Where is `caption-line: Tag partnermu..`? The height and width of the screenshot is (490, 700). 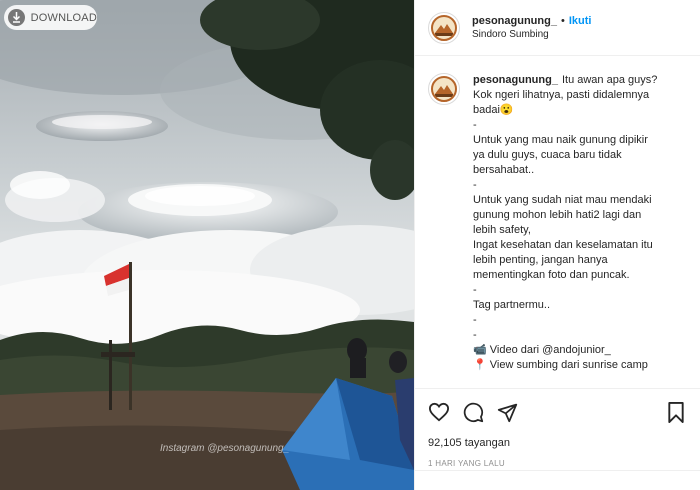
caption-line: Tag partnermu.. is located at coordinates (512, 305).